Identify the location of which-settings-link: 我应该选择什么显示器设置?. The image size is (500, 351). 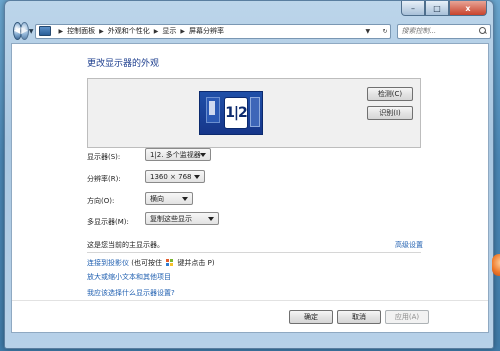
(131, 293).